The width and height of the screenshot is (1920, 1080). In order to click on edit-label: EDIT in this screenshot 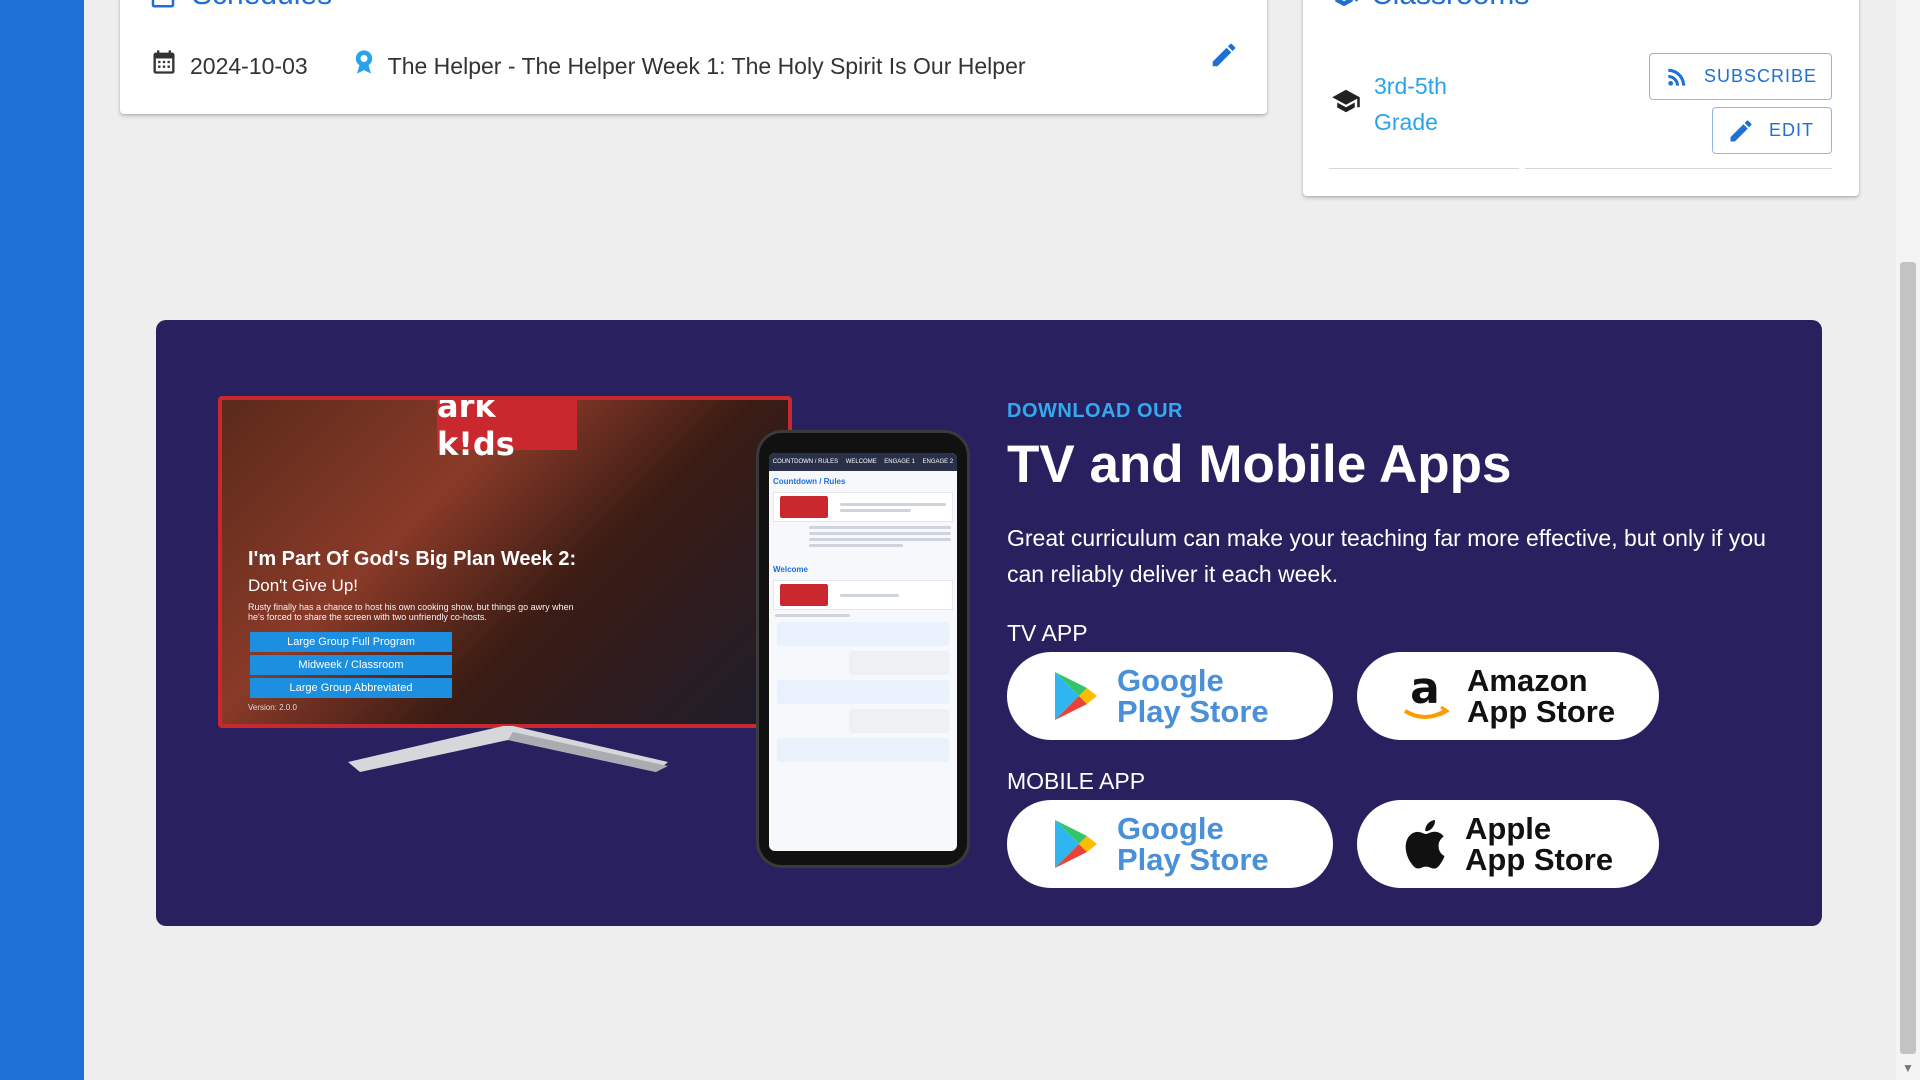, I will do `click(1792, 130)`.